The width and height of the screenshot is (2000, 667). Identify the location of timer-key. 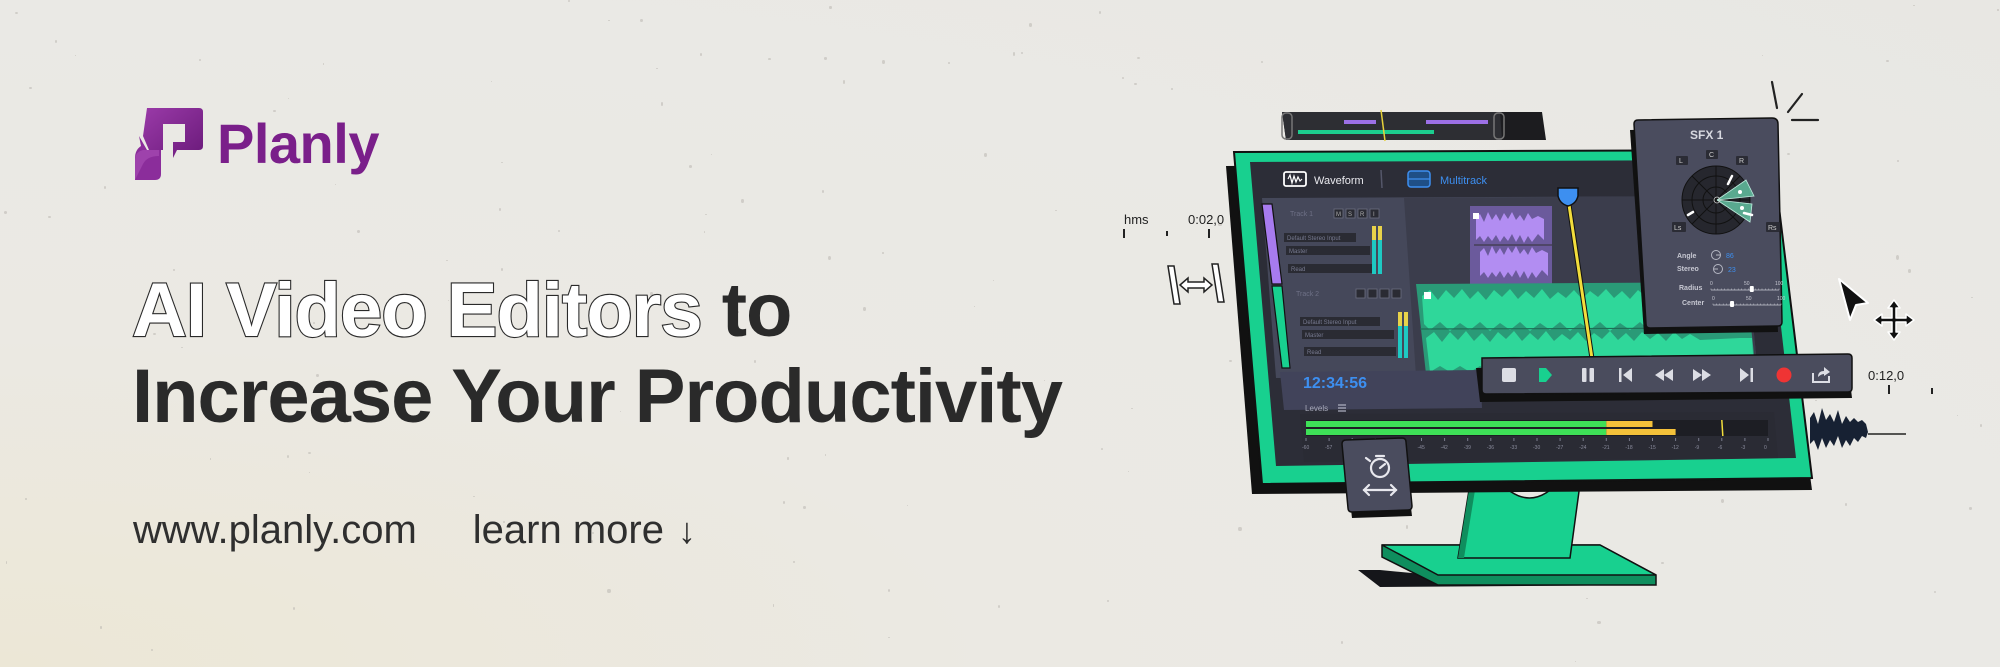
(1377, 477).